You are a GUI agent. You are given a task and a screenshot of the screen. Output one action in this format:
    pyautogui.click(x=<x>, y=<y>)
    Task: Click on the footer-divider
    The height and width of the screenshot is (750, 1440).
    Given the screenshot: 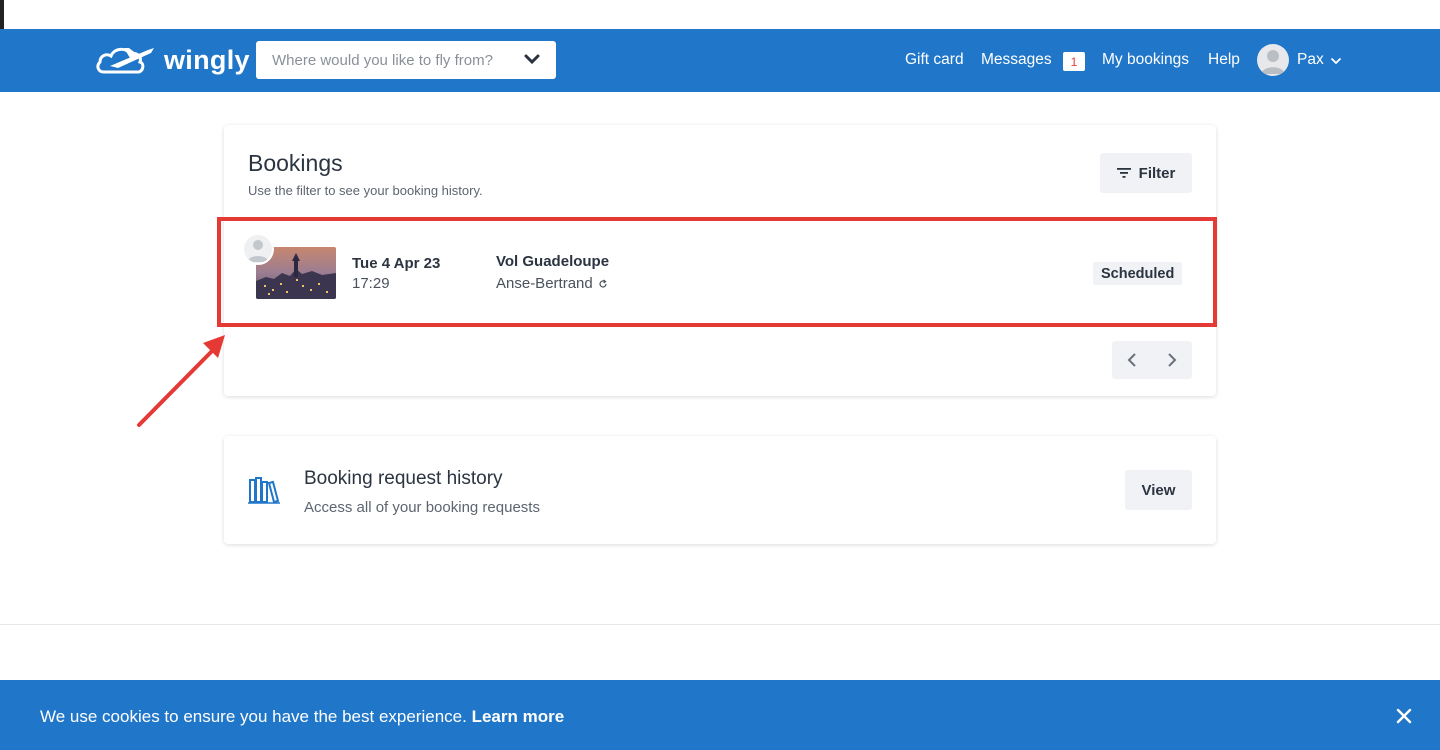 What is the action you would take?
    pyautogui.click(x=720, y=624)
    